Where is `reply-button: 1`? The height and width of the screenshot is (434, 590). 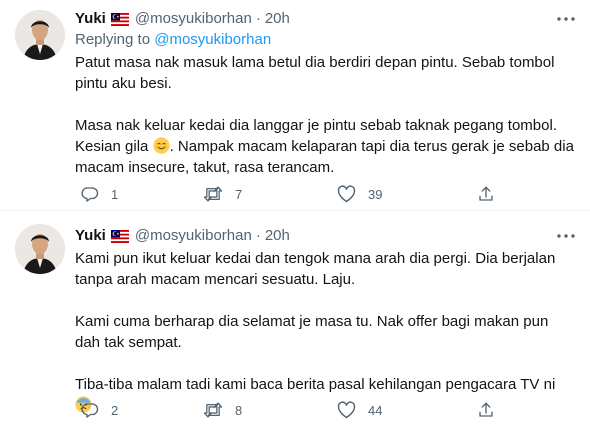
reply-button: 1 is located at coordinates (99, 194).